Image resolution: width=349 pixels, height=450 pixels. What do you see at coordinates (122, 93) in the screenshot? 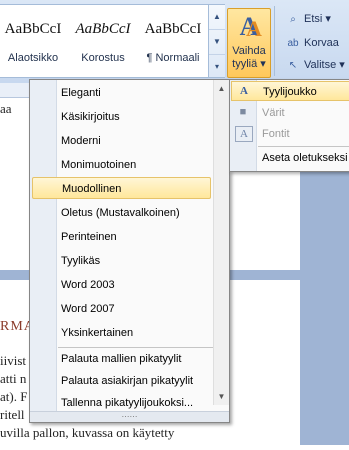
I see `menu-item-eleganti: Eleganti` at bounding box center [122, 93].